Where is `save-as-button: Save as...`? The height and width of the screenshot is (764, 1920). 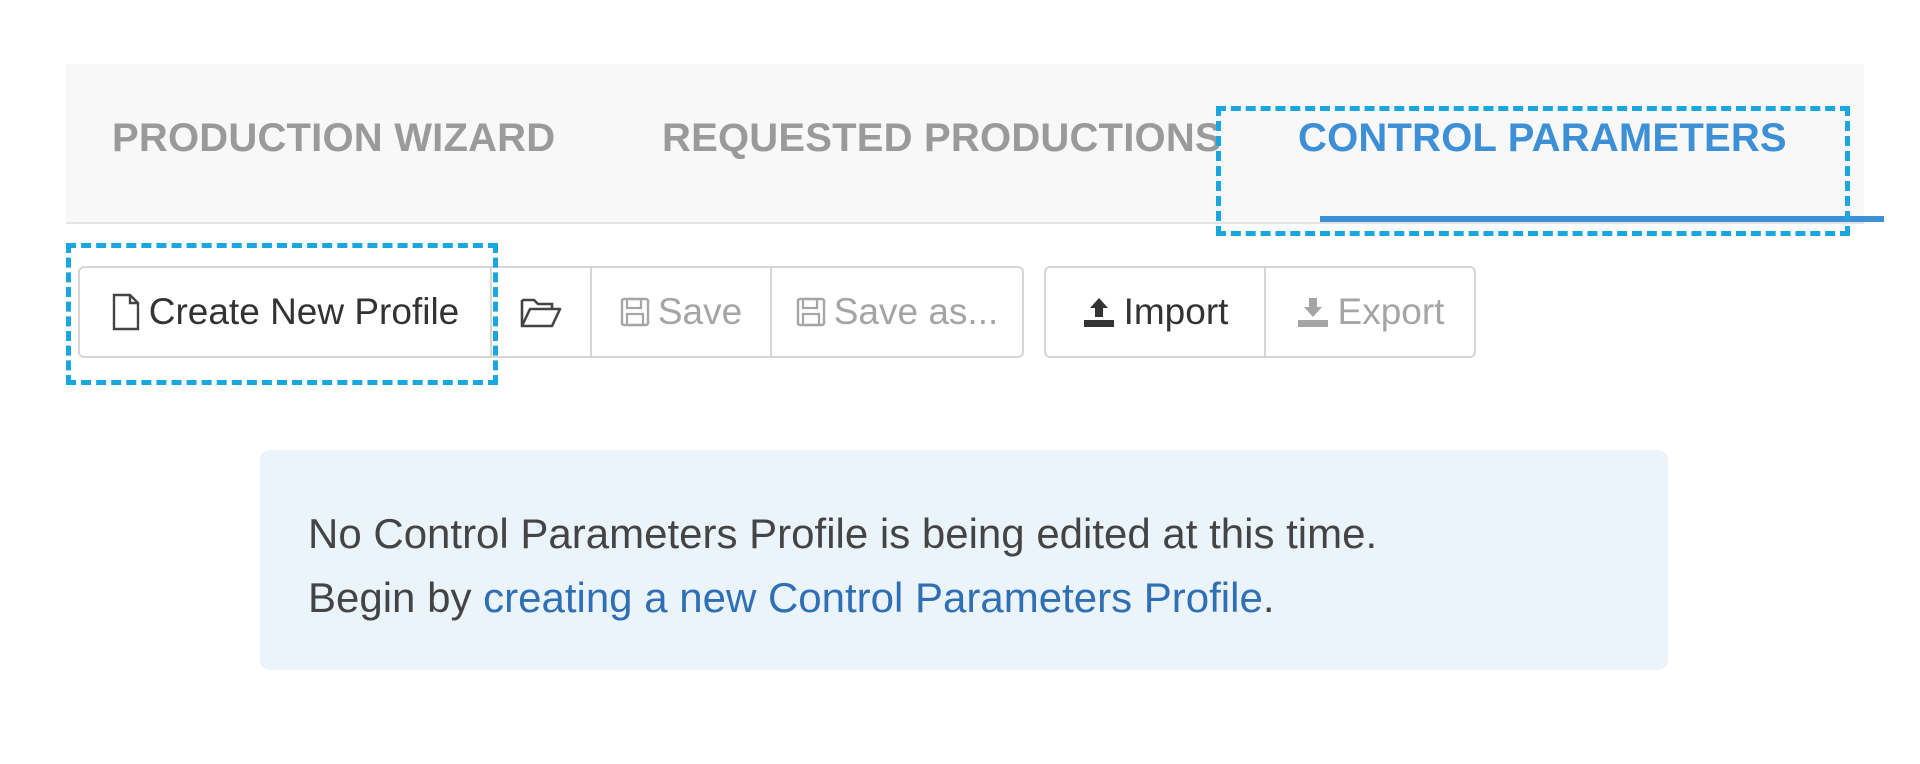 save-as-button: Save as... is located at coordinates (897, 312).